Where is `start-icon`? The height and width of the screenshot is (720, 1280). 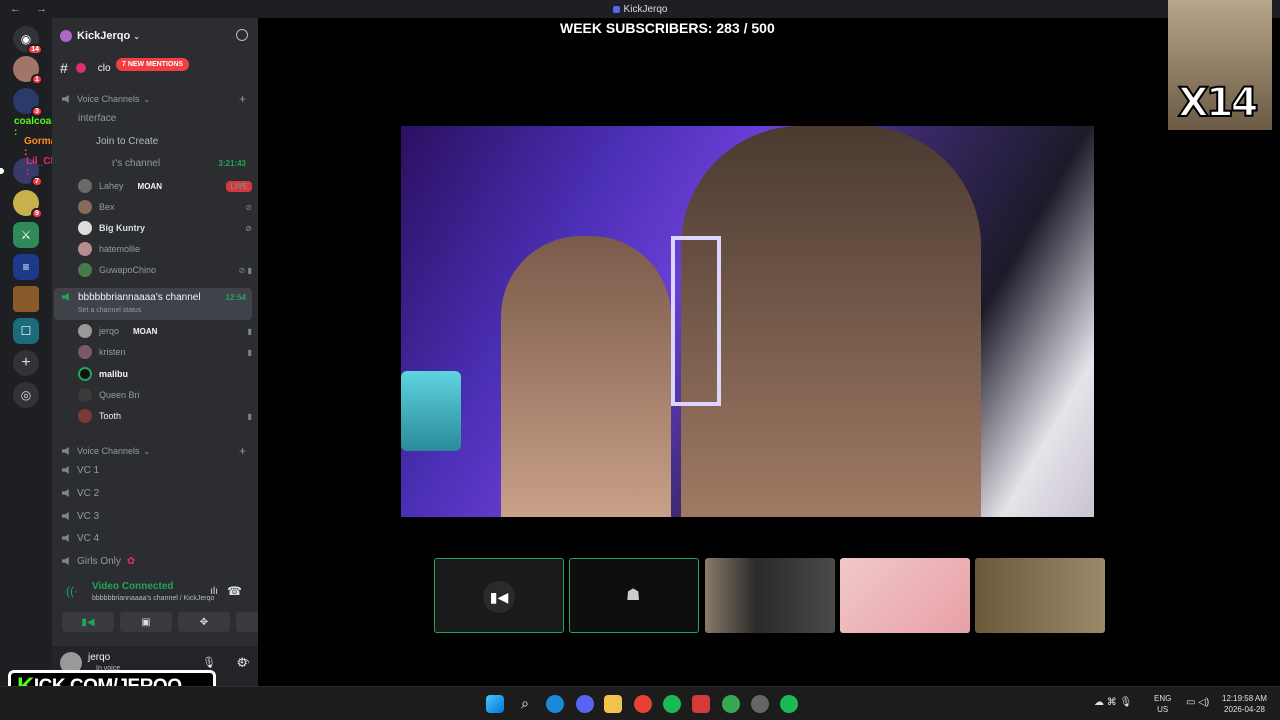
start-icon is located at coordinates (495, 704).